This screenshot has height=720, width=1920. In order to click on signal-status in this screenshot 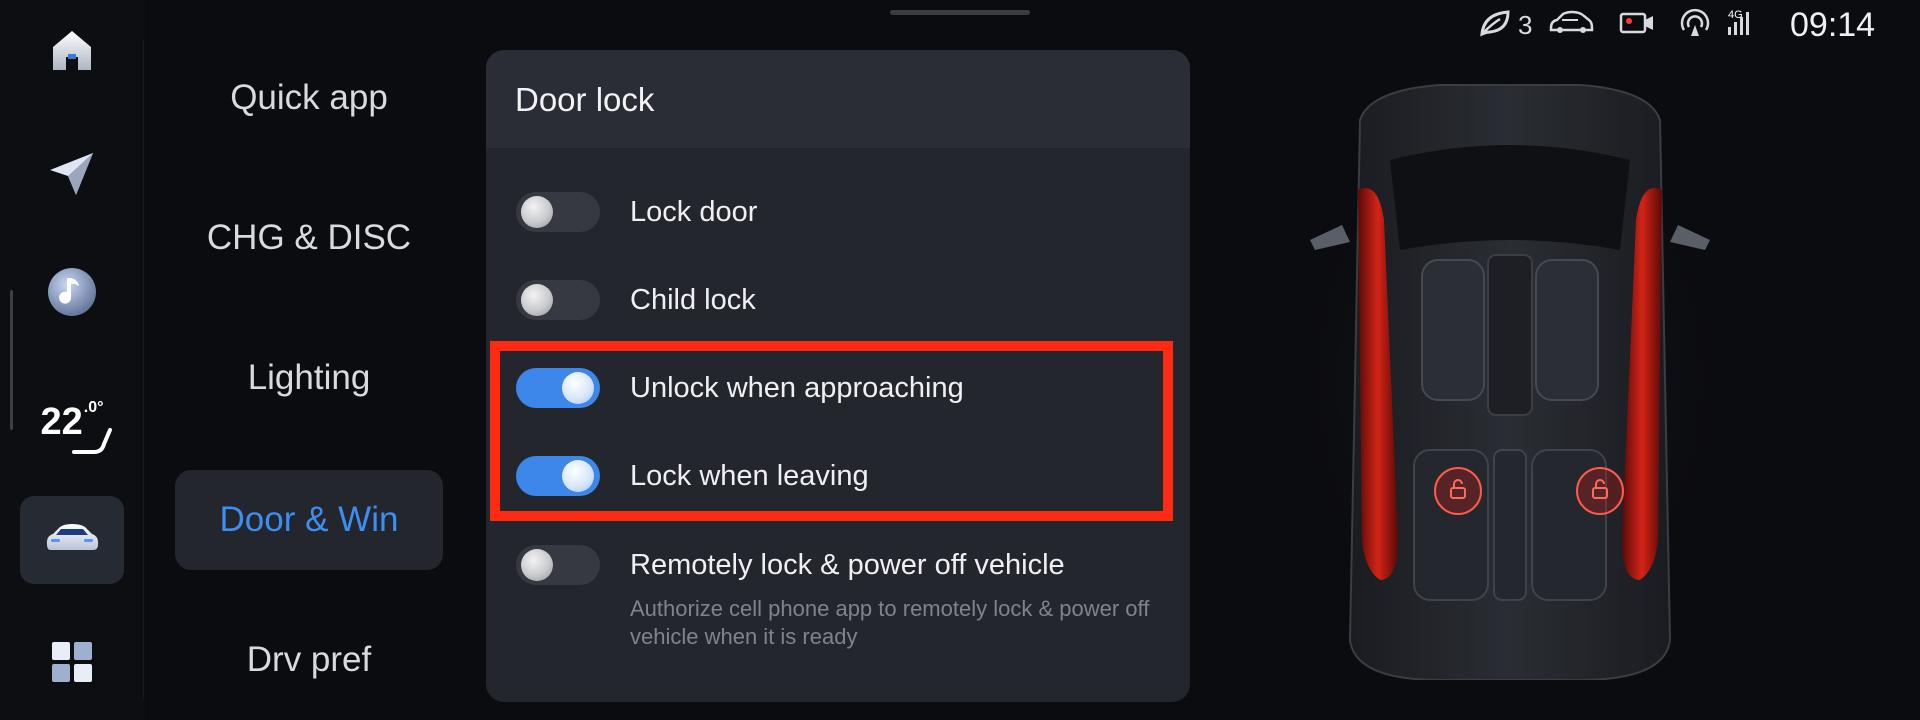, I will do `click(1740, 25)`.